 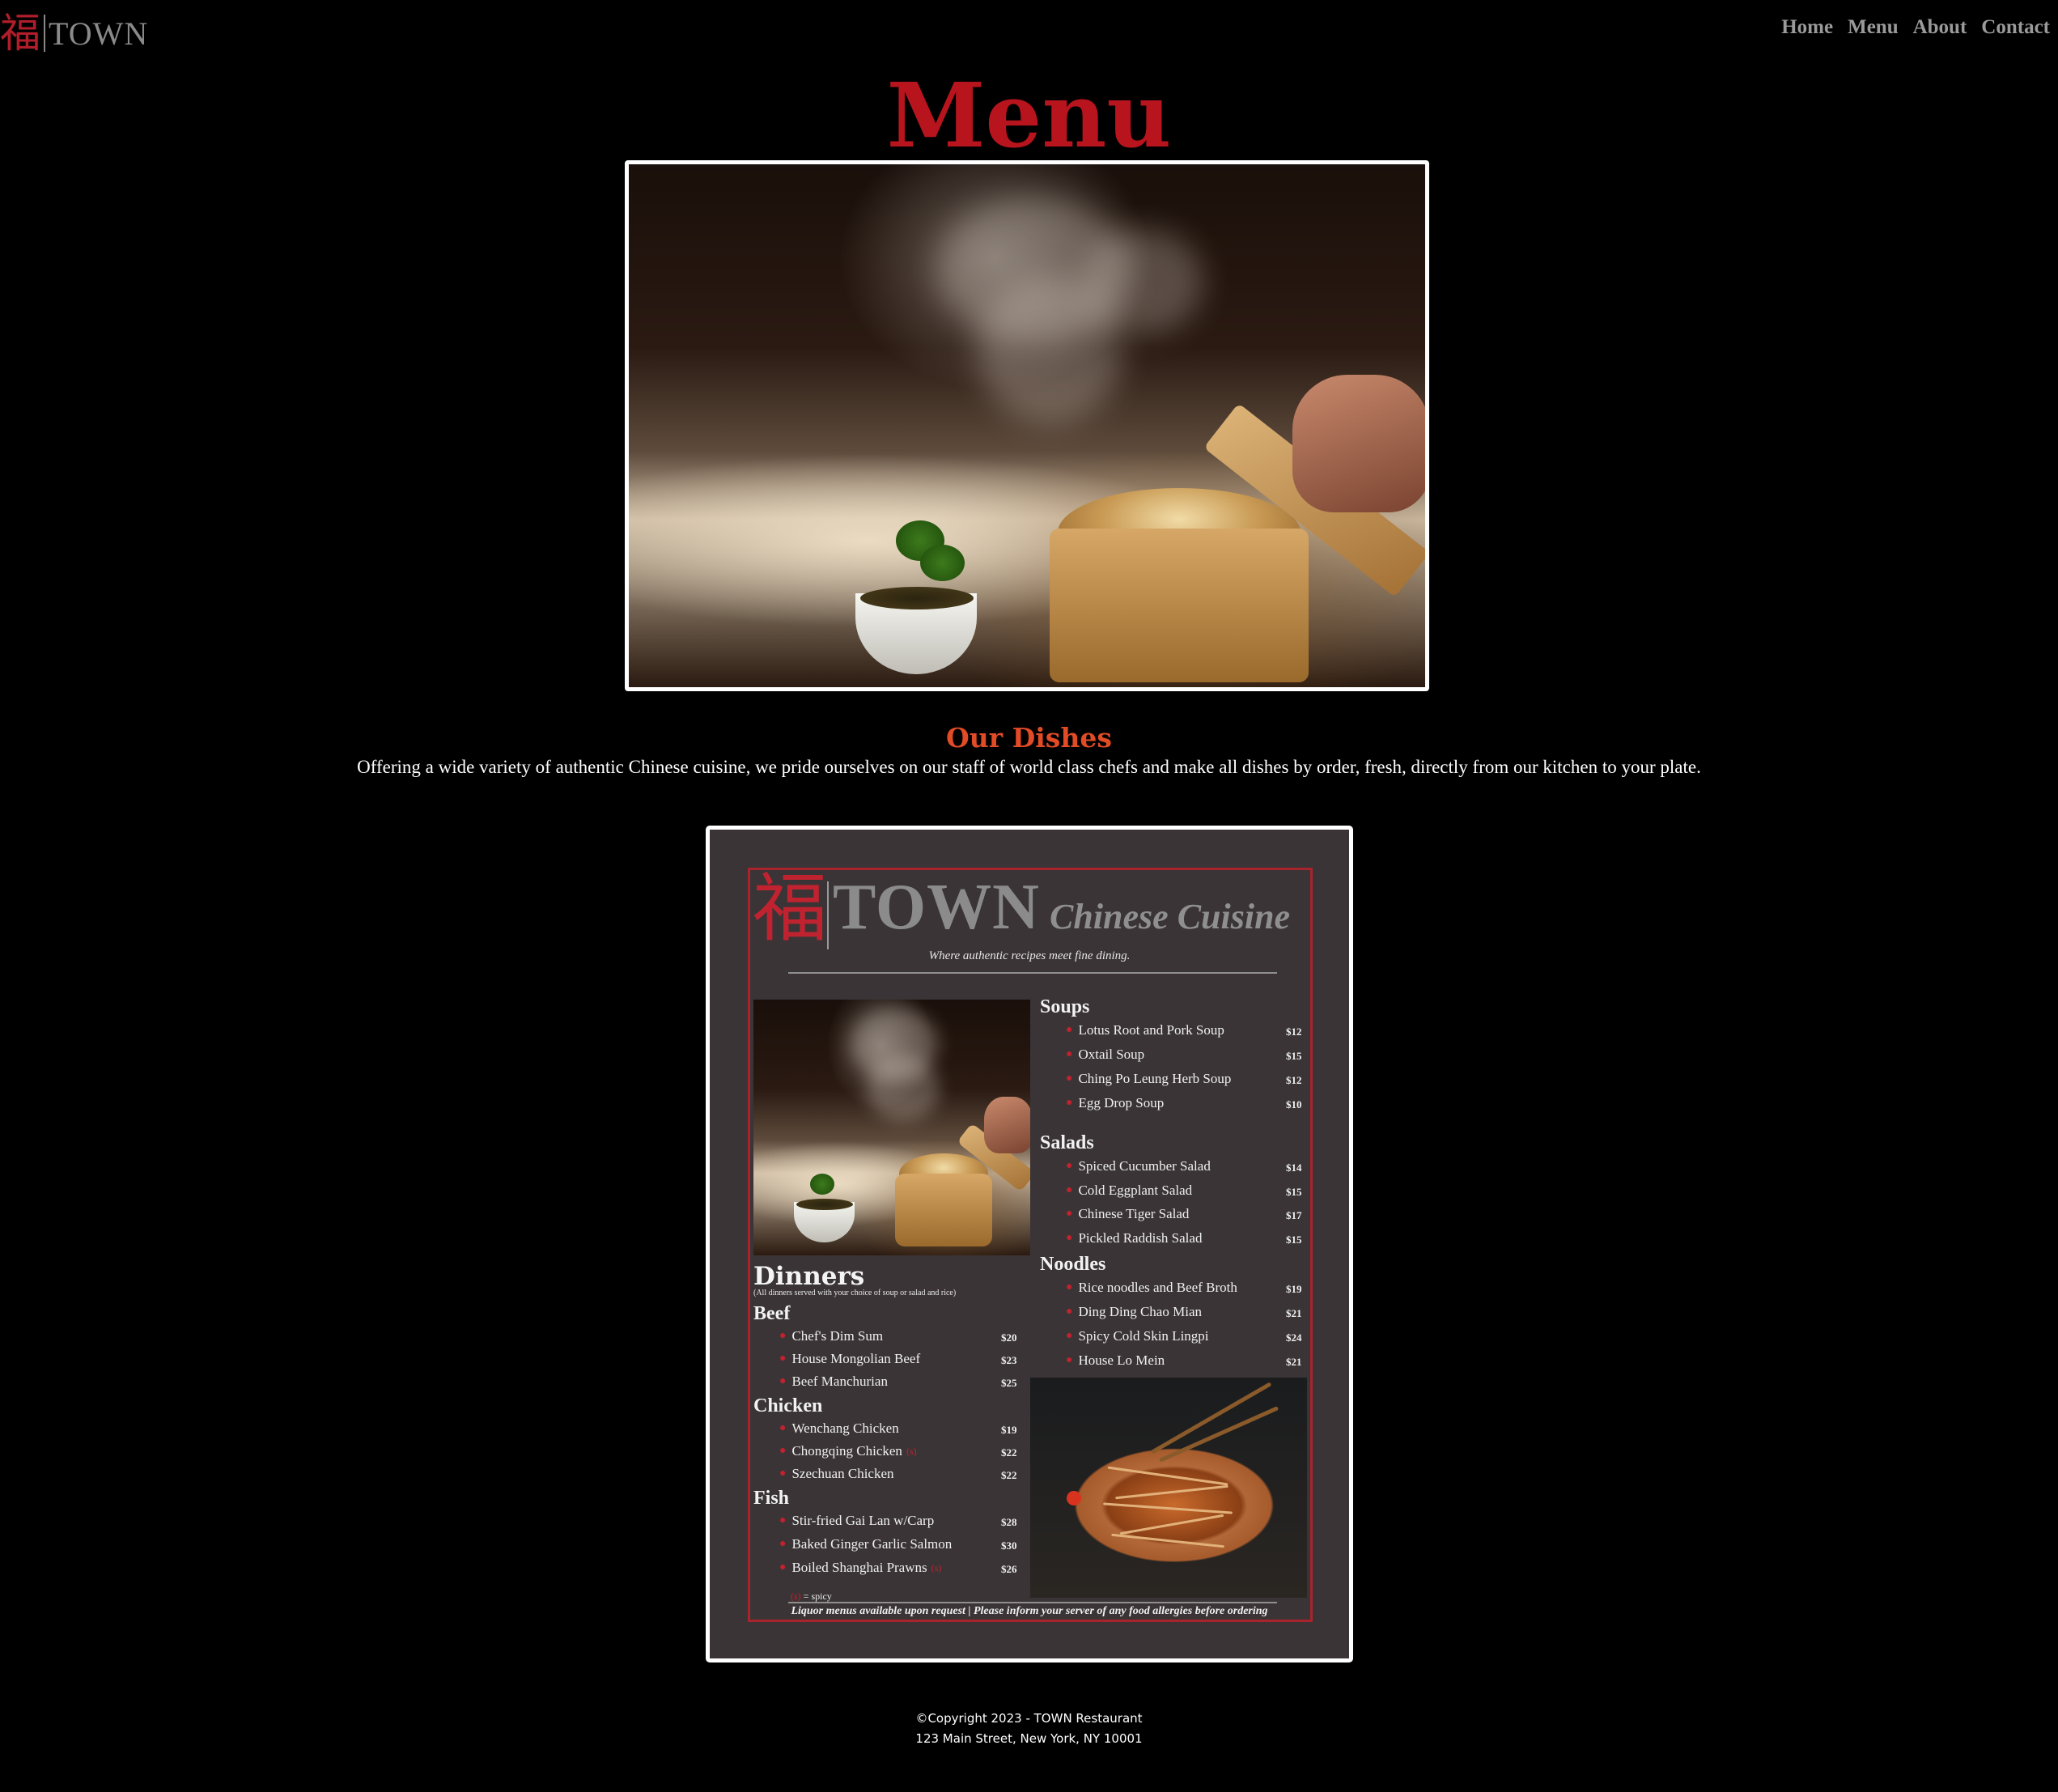 I want to click on menu-card-logo-divider, so click(x=828, y=915).